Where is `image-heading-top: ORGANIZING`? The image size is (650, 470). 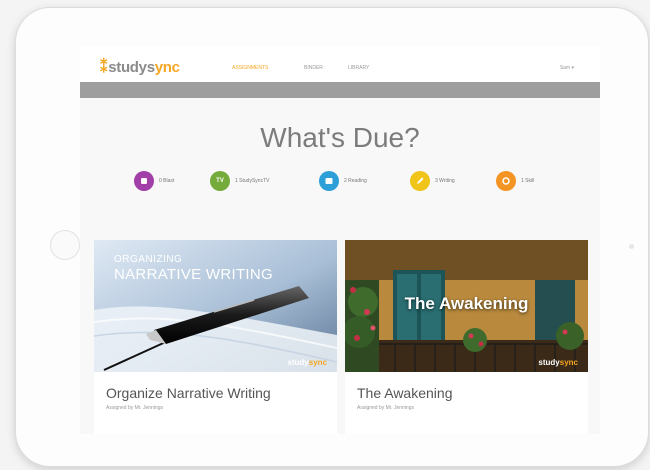 image-heading-top: ORGANIZING is located at coordinates (148, 259).